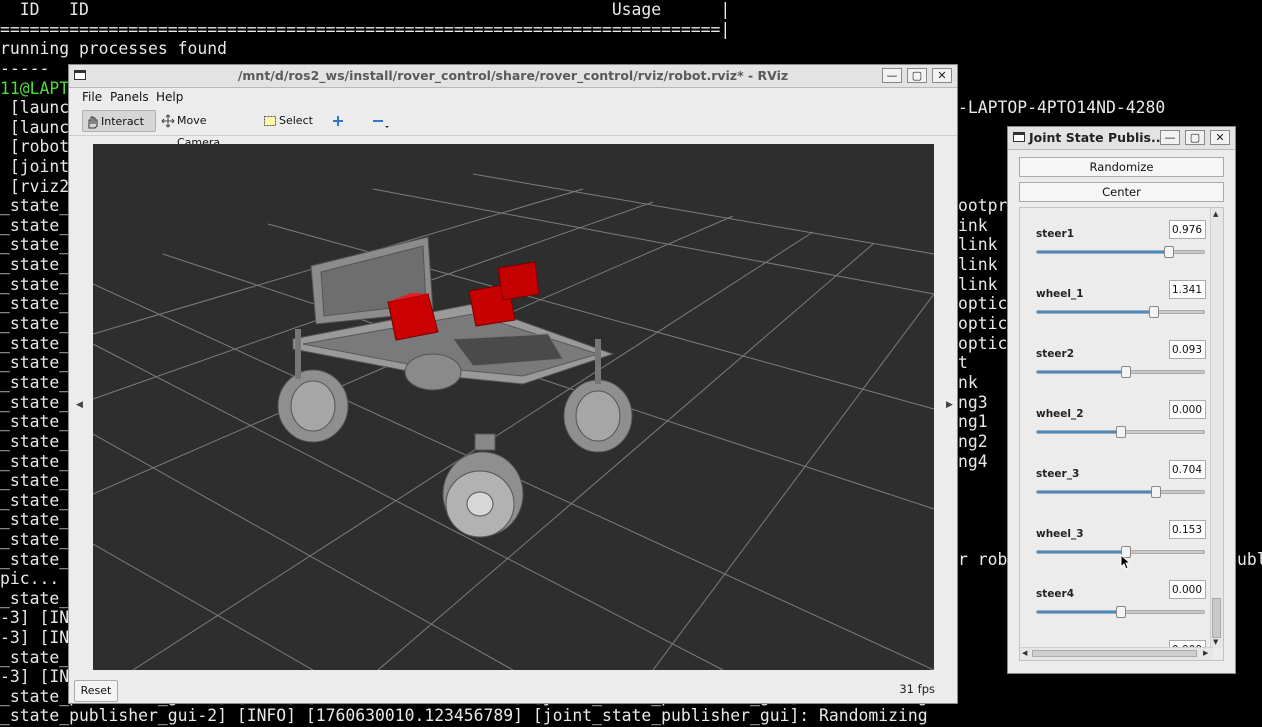  I want to click on scrollbar-thumb, so click(1216, 618).